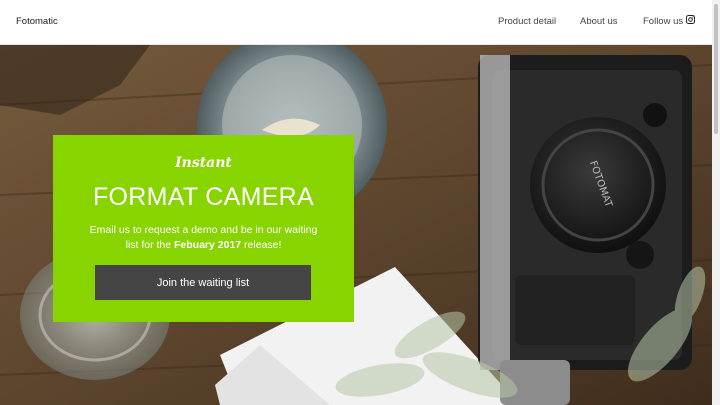  I want to click on brand-logo-link: Fotomatic, so click(37, 21).